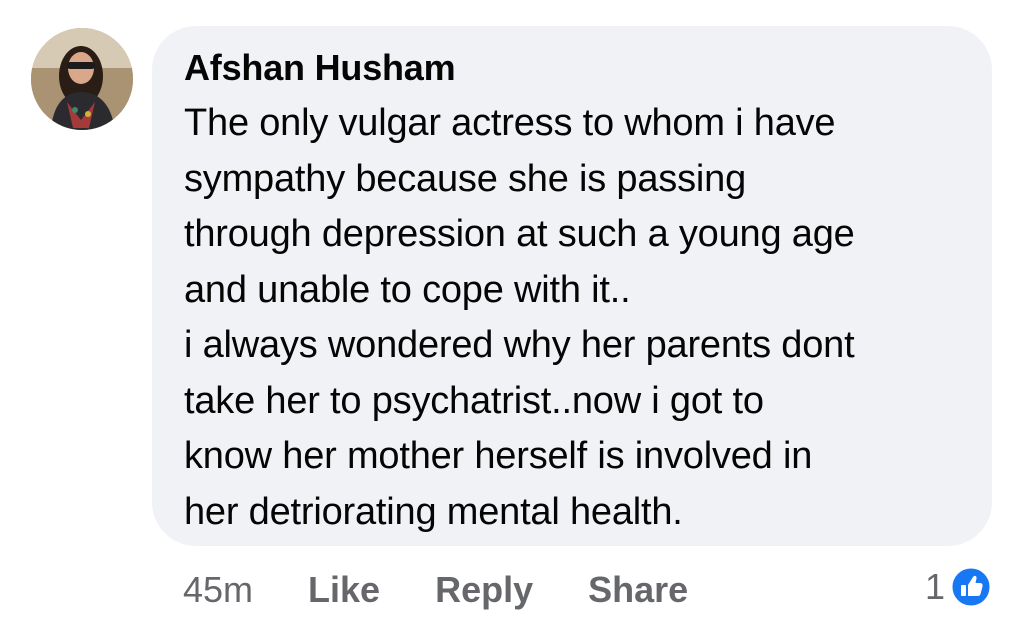  What do you see at coordinates (433, 511) in the screenshot?
I see `comment-text-line: her detriorating mental health.` at bounding box center [433, 511].